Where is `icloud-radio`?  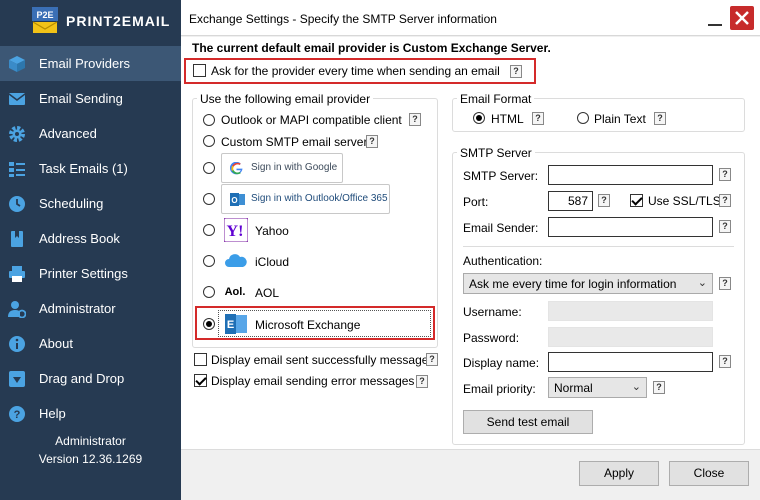
icloud-radio is located at coordinates (209, 261).